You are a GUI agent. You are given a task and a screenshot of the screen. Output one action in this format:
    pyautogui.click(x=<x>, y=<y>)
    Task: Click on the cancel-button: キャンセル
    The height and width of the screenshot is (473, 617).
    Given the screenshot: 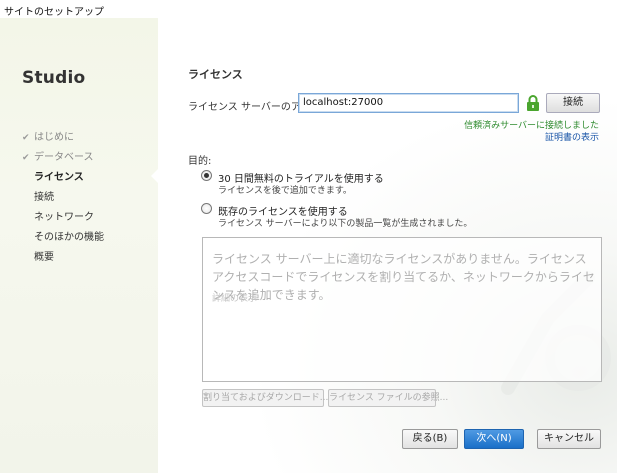 What is the action you would take?
    pyautogui.click(x=569, y=439)
    